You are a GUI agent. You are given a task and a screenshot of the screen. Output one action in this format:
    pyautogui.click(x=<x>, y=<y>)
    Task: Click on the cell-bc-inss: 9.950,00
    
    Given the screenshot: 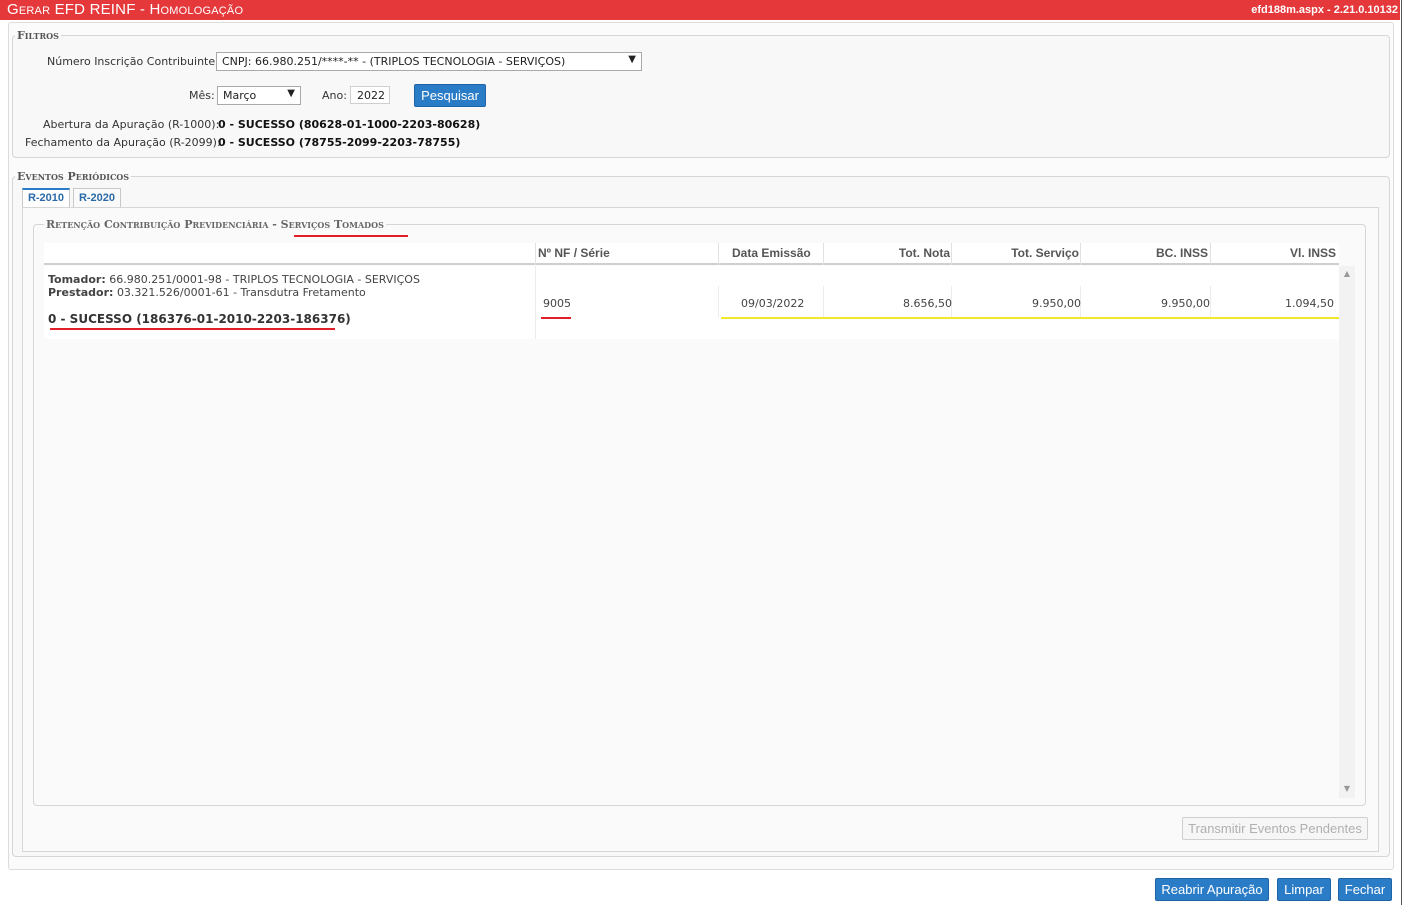 What is the action you would take?
    pyautogui.click(x=1185, y=303)
    